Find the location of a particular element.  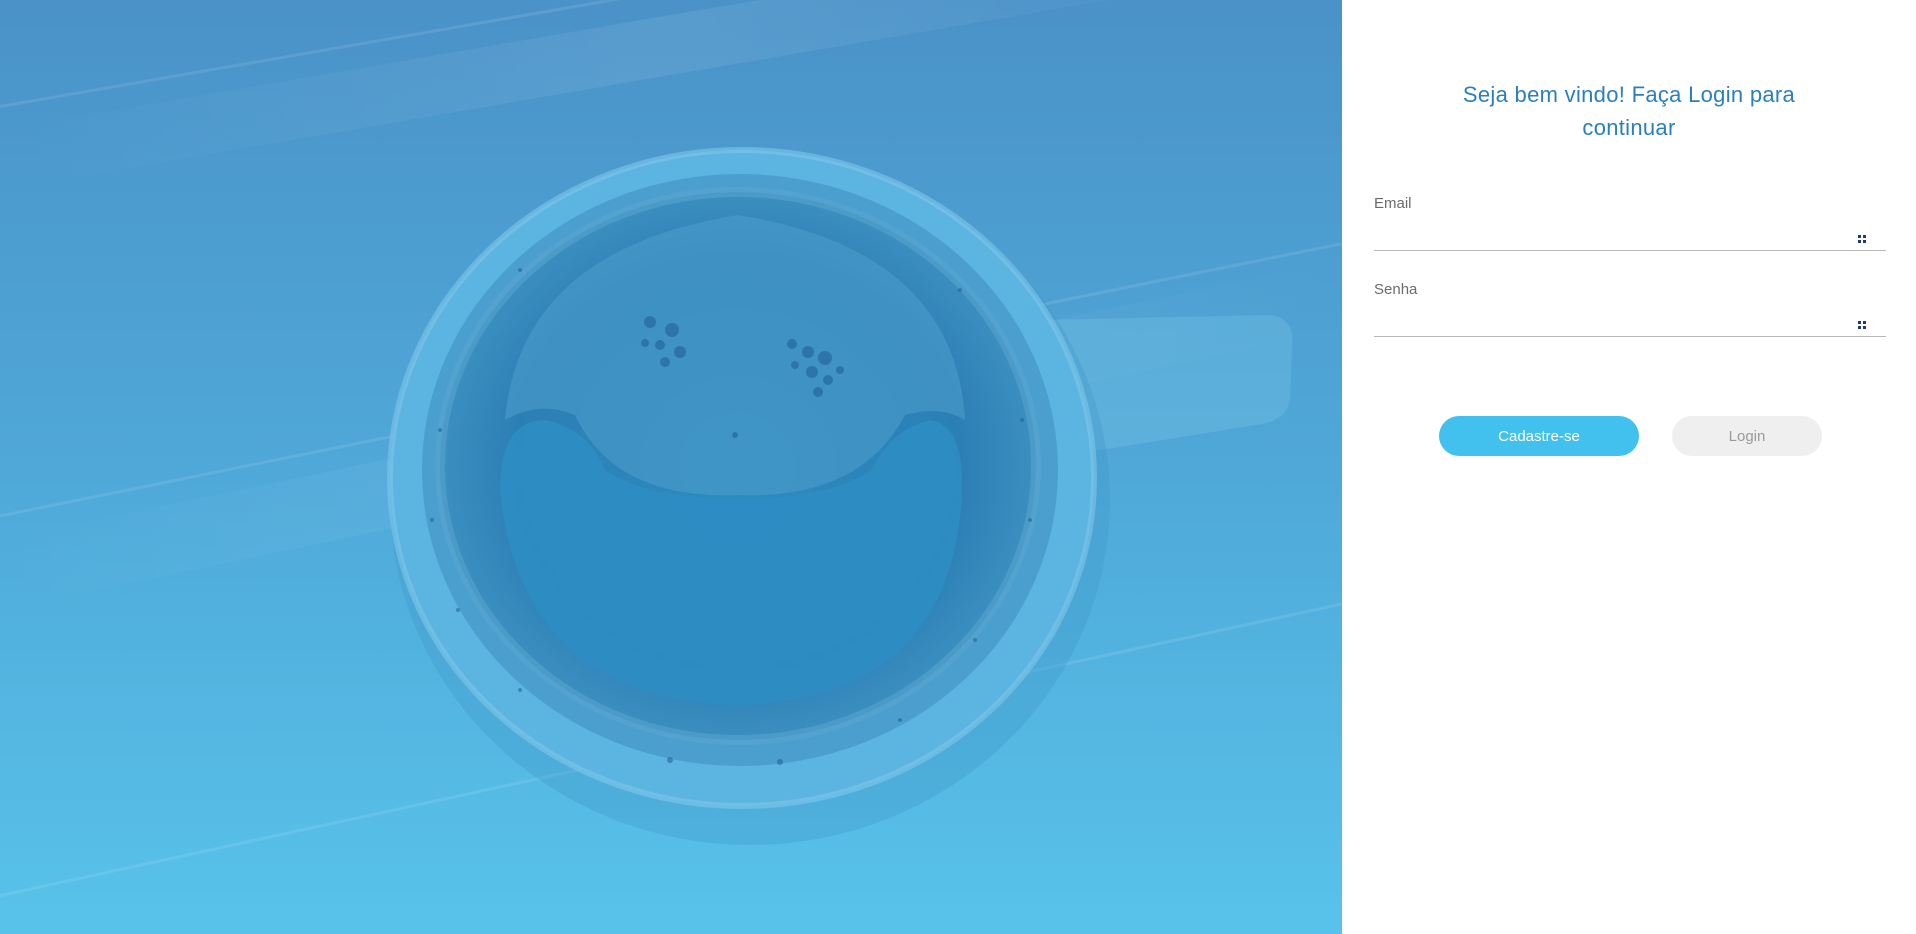

password-input is located at coordinates (1630, 322).